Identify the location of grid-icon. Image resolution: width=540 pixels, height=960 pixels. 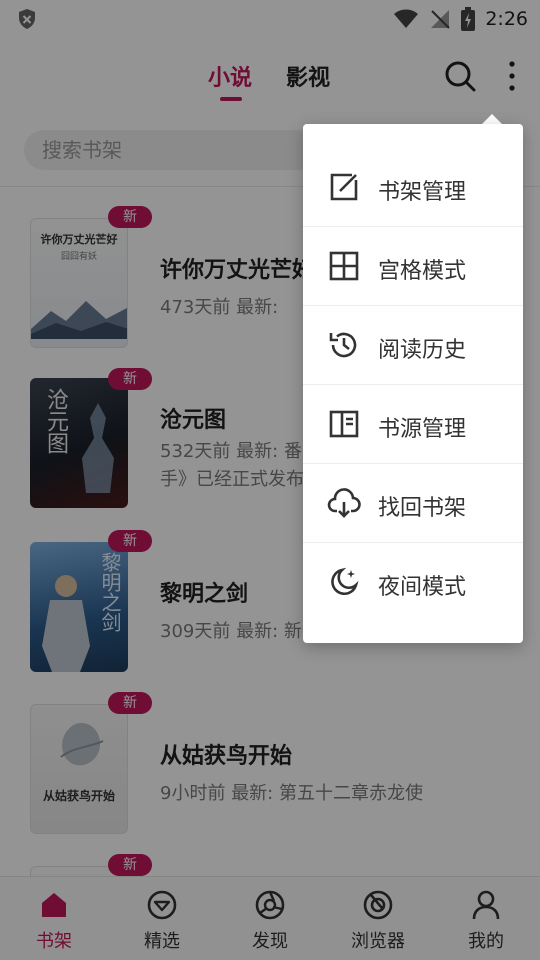
(344, 266).